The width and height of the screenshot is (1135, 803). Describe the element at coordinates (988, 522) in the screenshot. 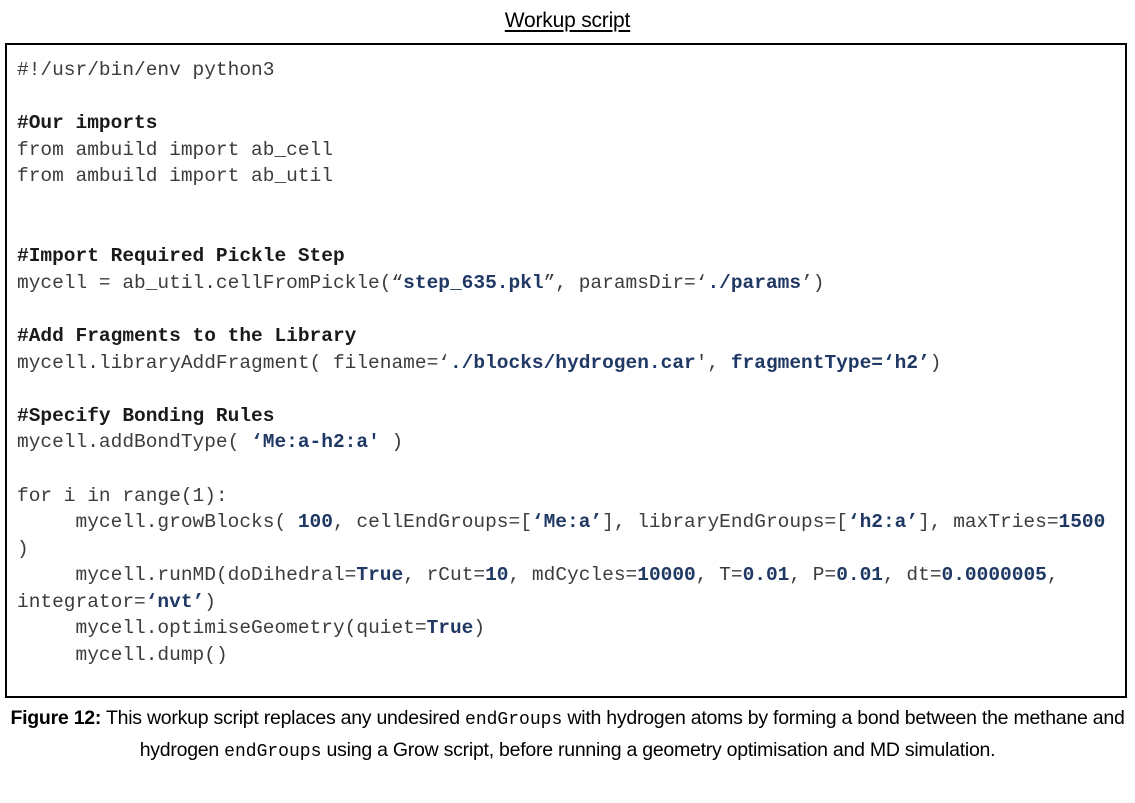

I see `code-token-plain: ], maxTries=` at that location.